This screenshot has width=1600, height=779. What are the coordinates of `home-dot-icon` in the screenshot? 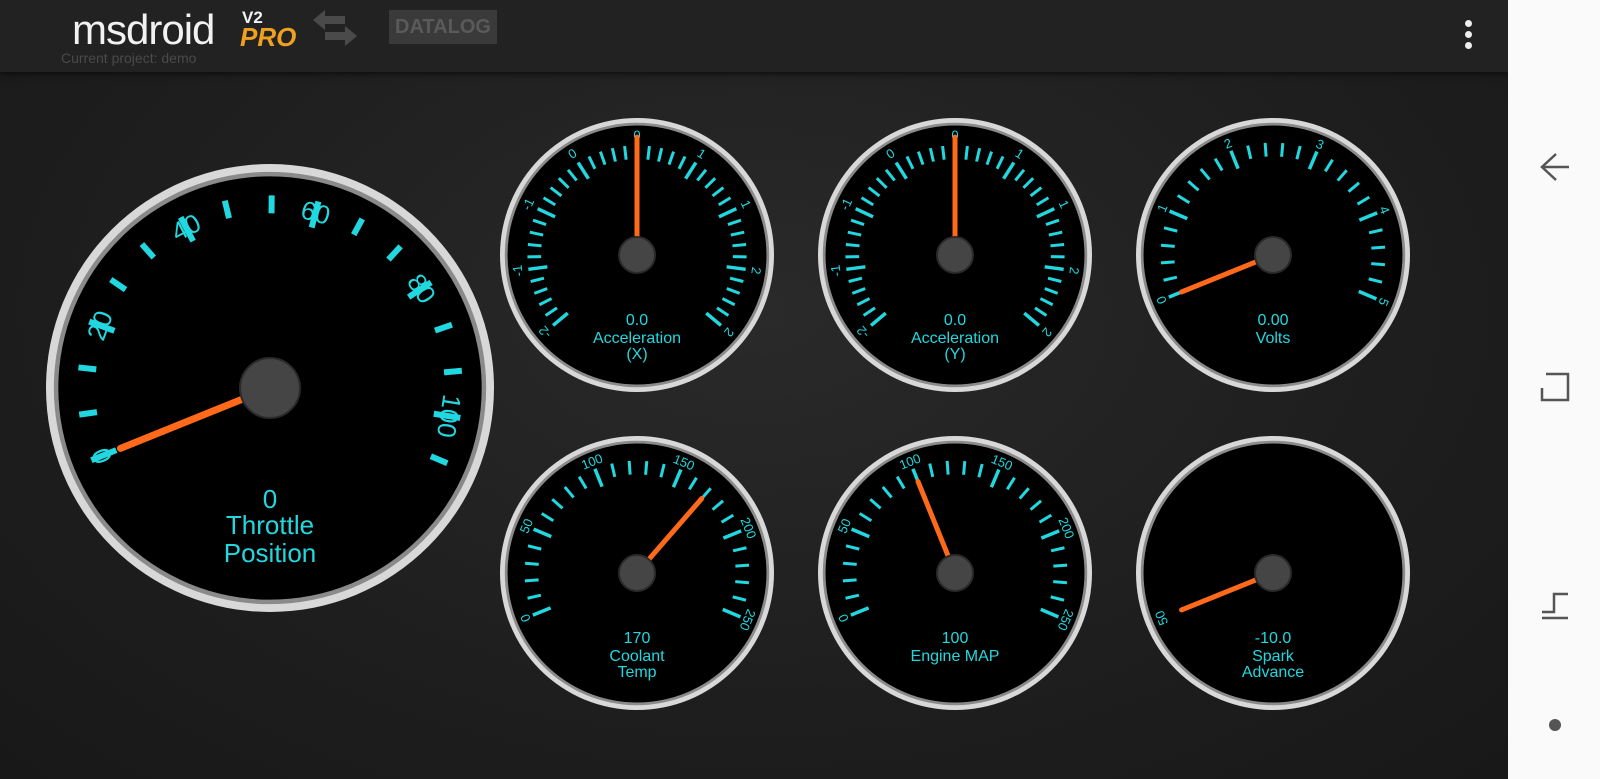 It's located at (1555, 725).